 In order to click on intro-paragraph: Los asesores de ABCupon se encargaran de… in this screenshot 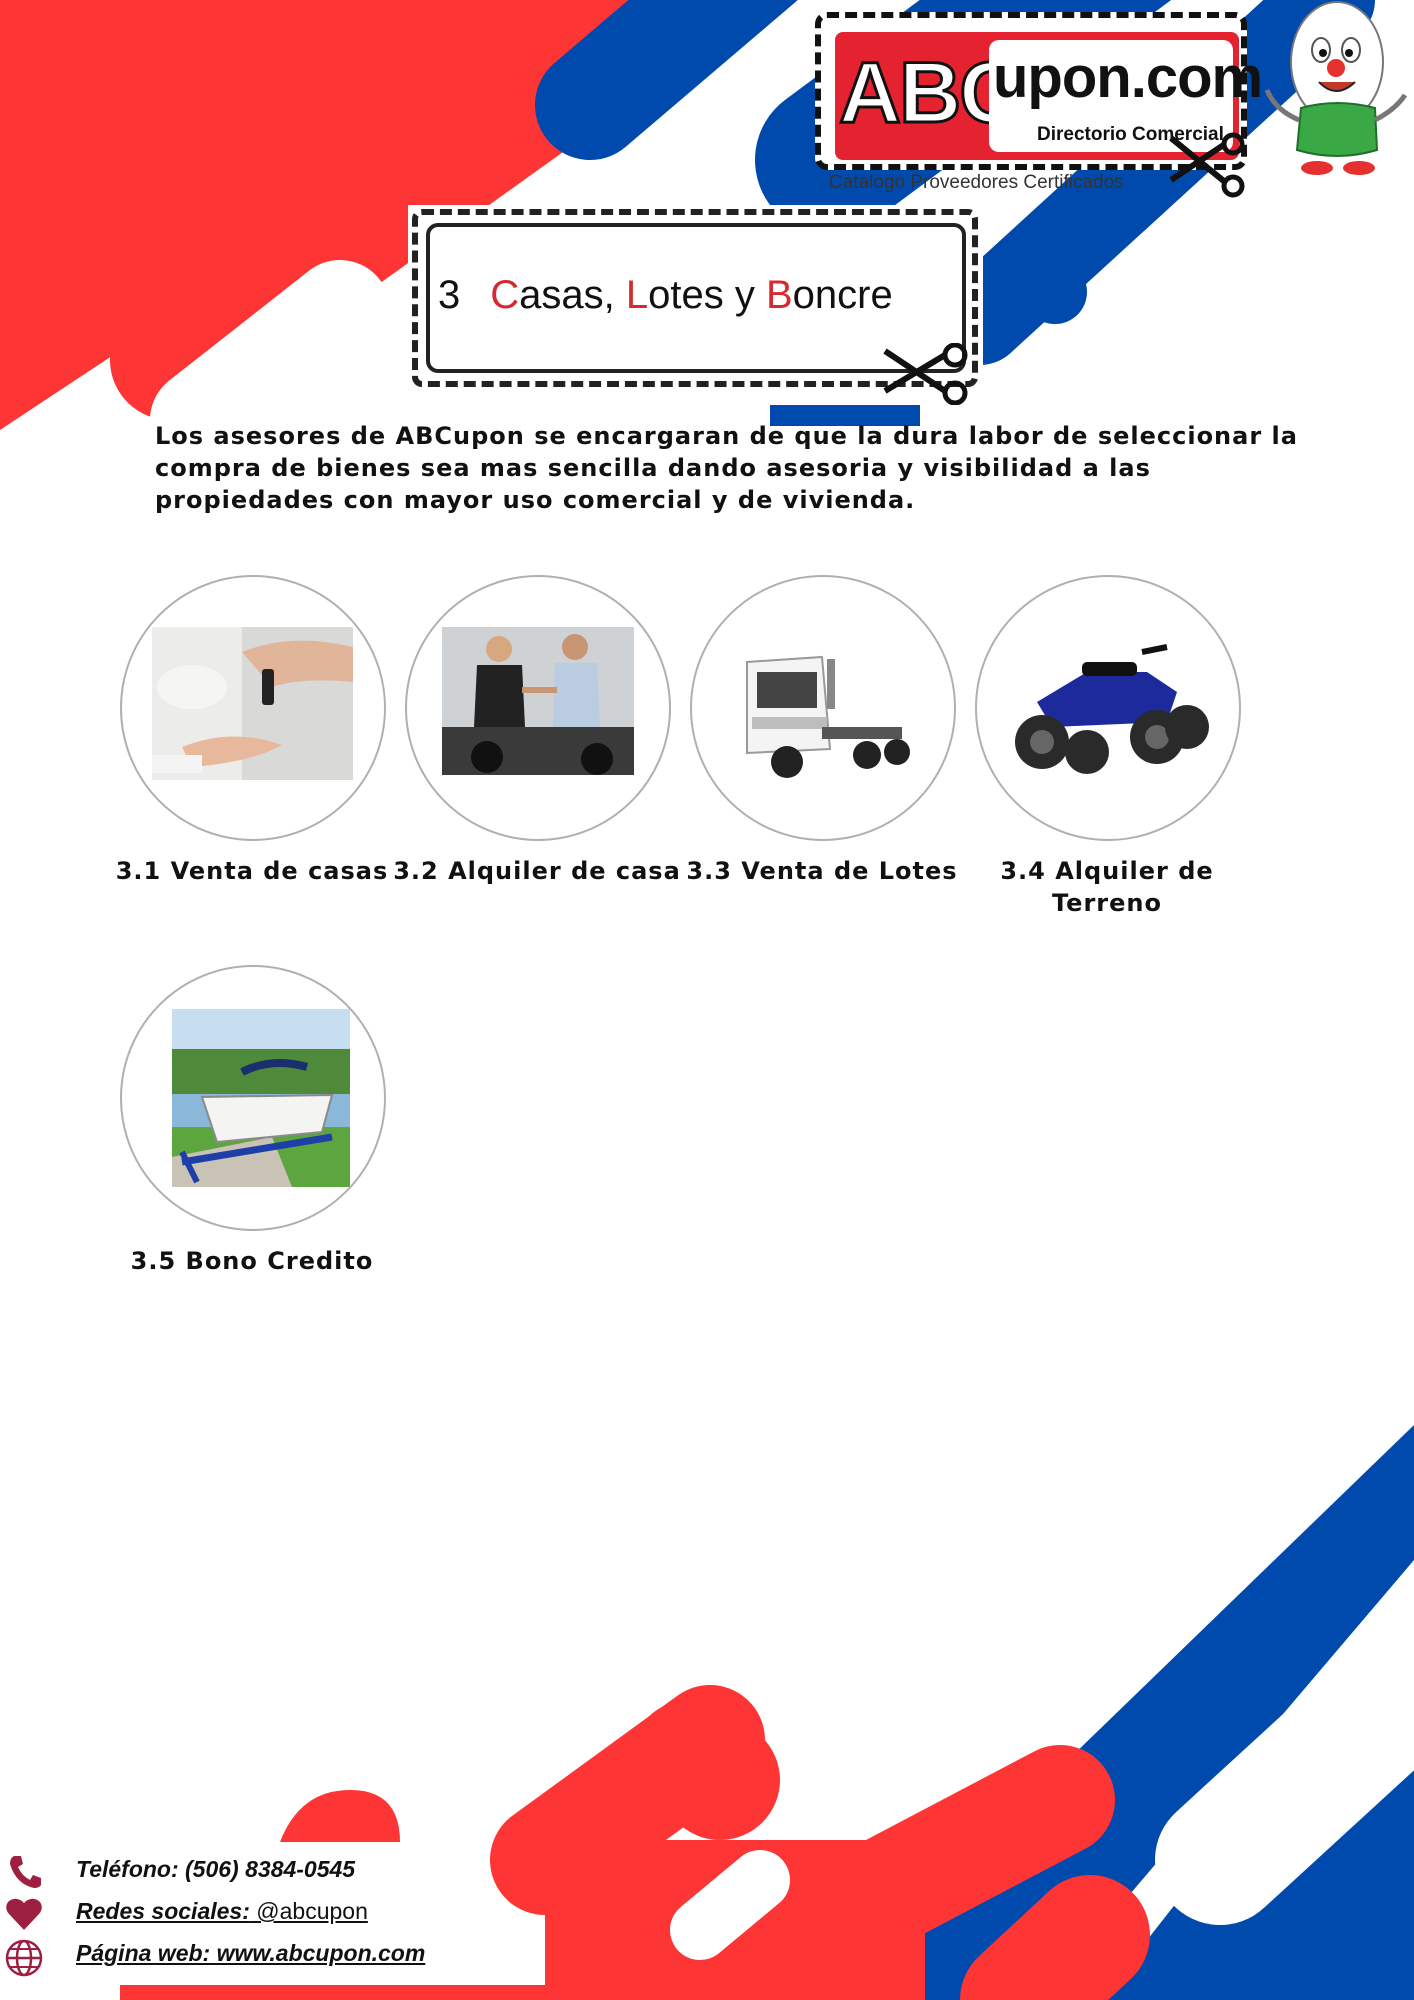, I will do `click(726, 468)`.